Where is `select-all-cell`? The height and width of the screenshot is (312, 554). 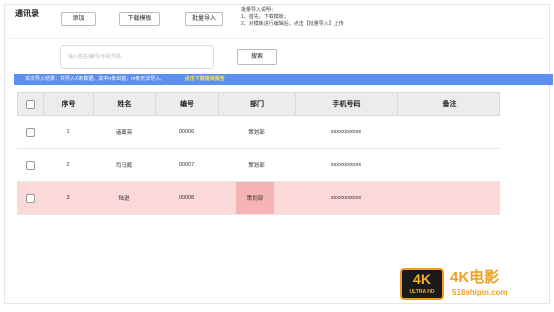
select-all-cell is located at coordinates (31, 104).